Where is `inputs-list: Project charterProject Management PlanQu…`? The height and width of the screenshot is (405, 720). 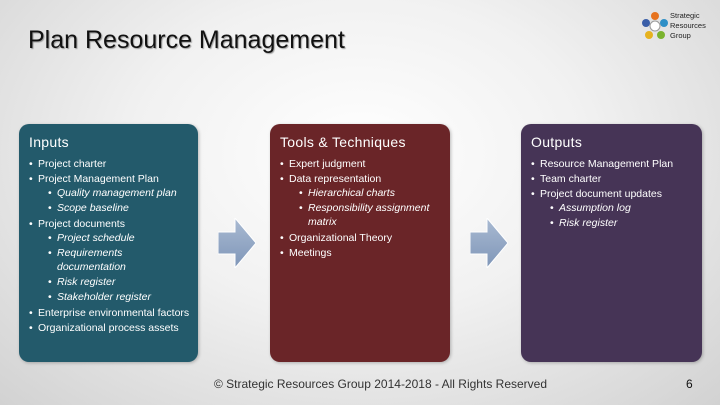
inputs-list: Project charterProject Management PlanQu… is located at coordinates (110, 246).